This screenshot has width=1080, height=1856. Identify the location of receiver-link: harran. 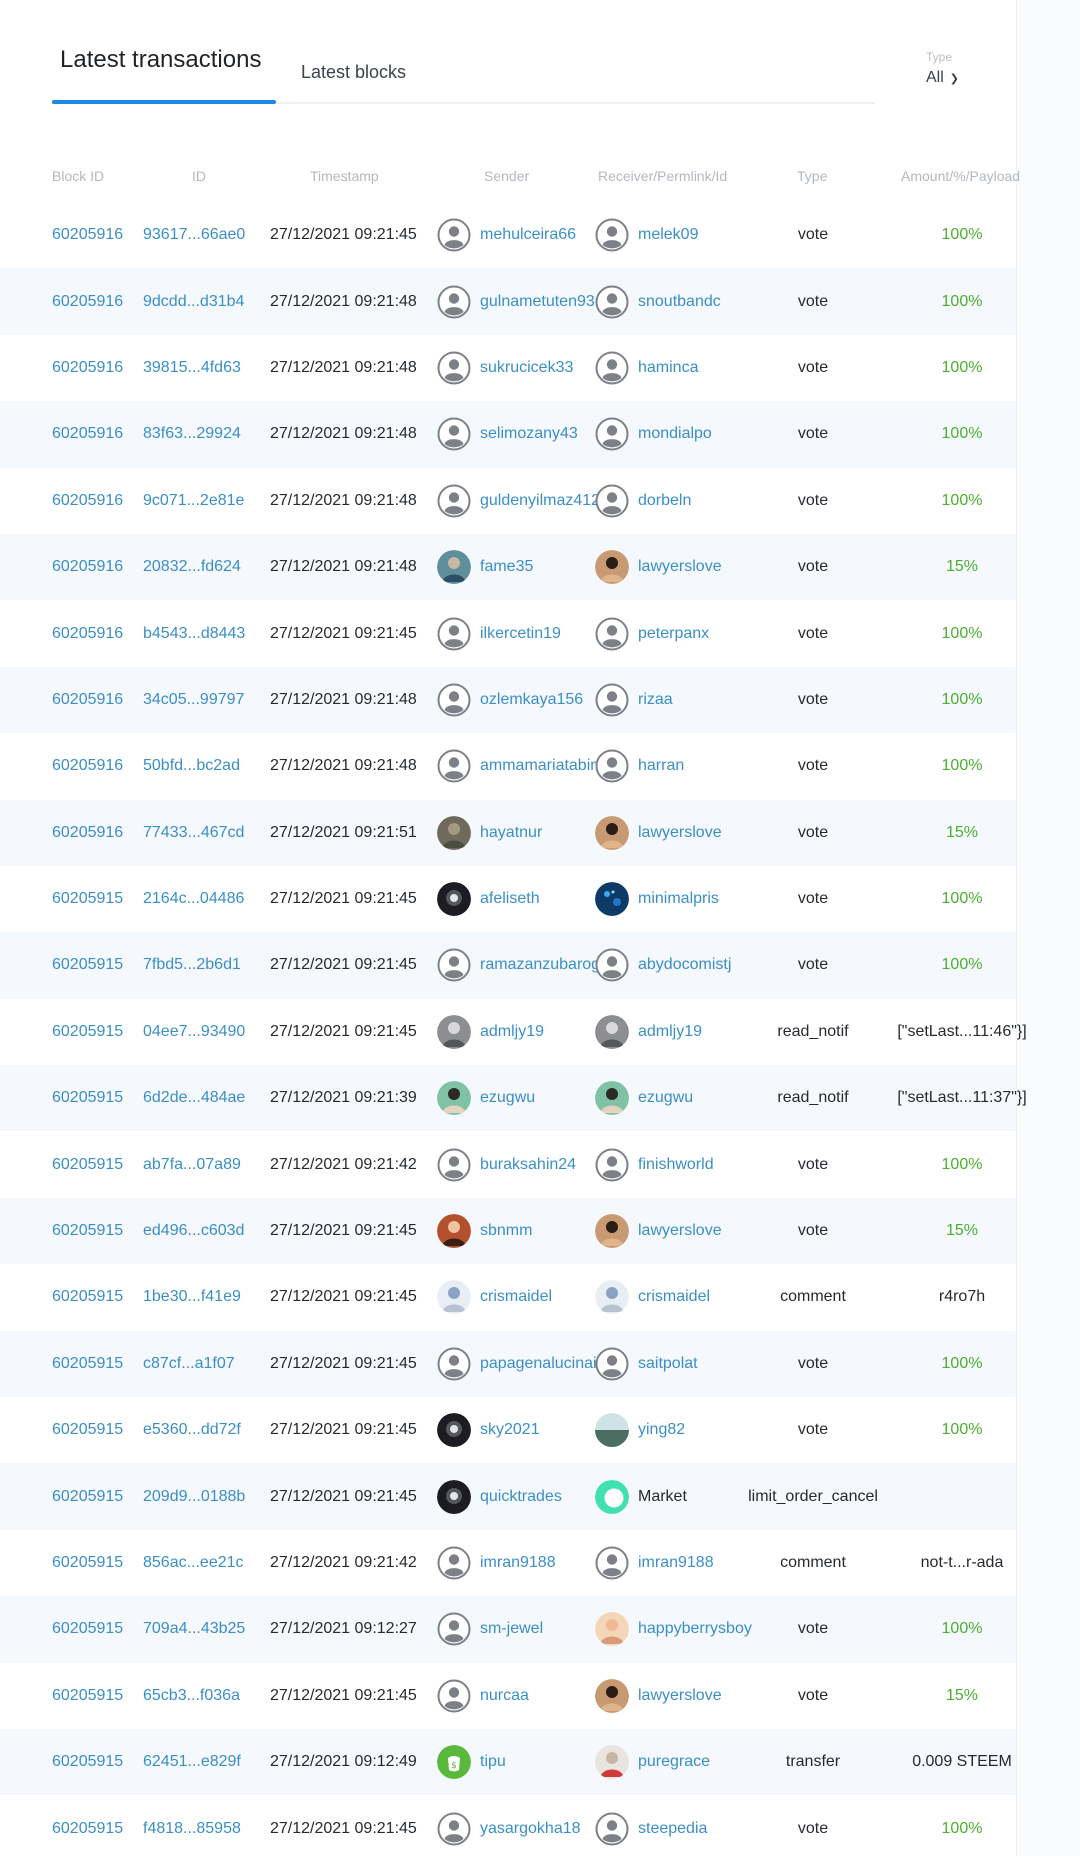
(661, 766).